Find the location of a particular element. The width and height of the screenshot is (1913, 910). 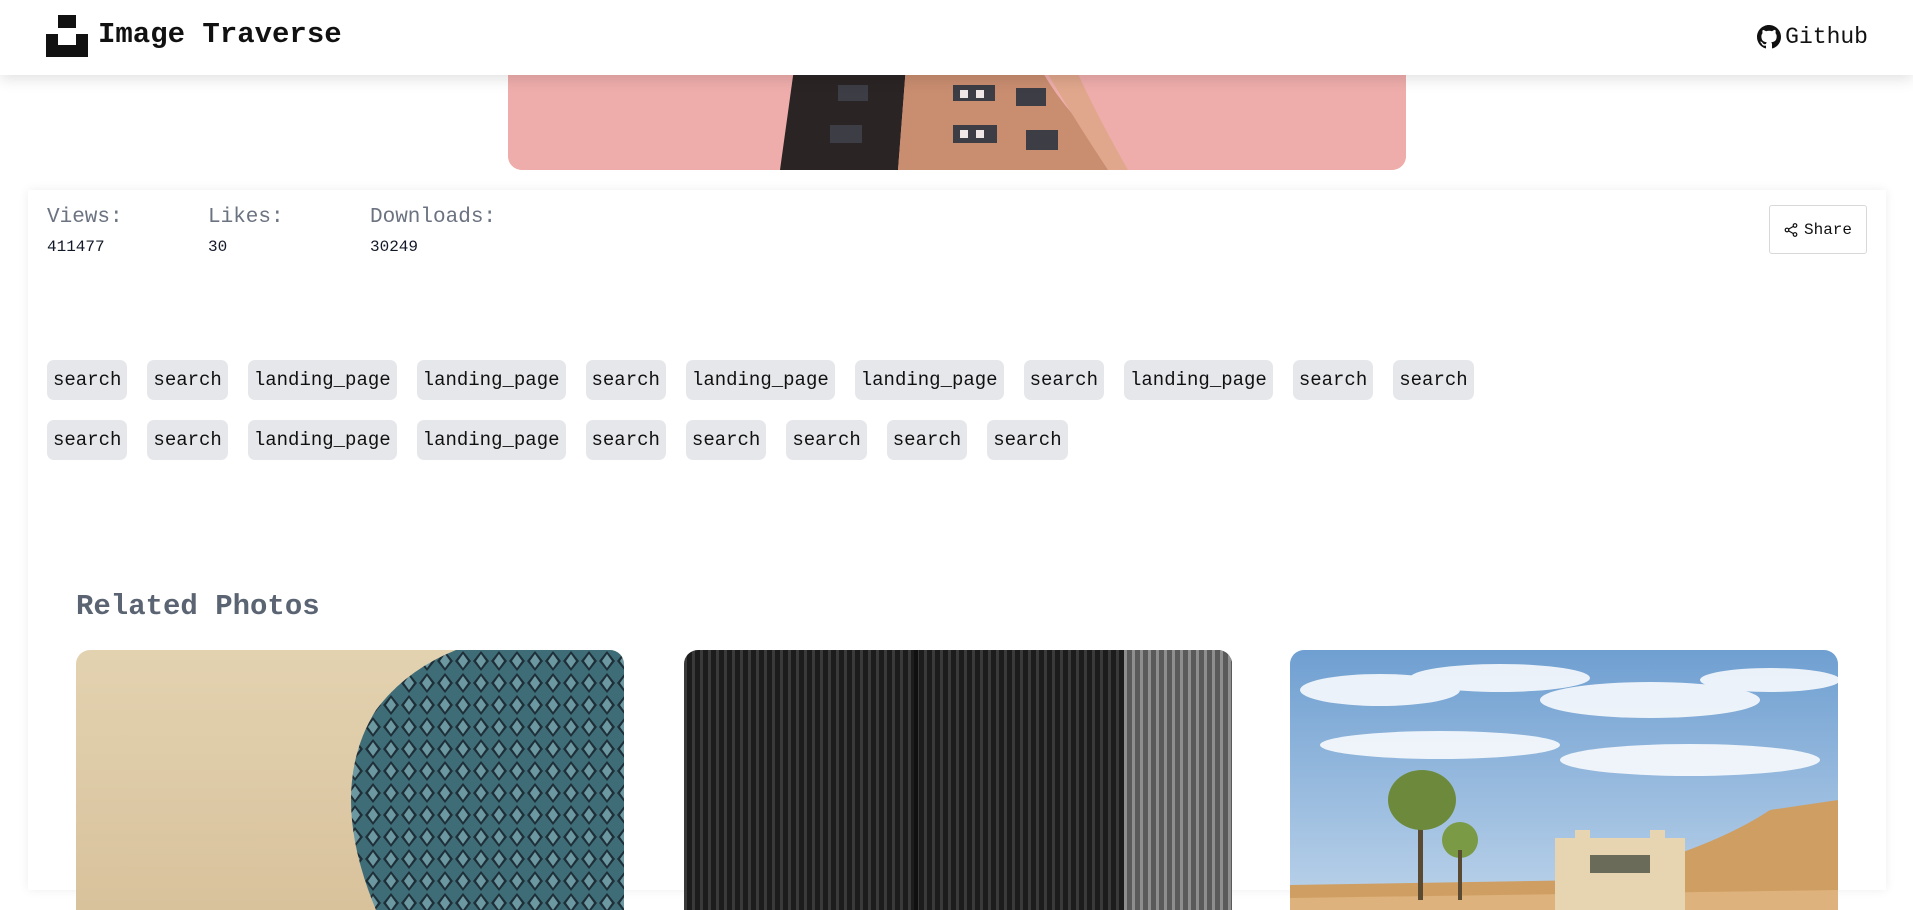

downloads-value: 30249 is located at coordinates (394, 247).